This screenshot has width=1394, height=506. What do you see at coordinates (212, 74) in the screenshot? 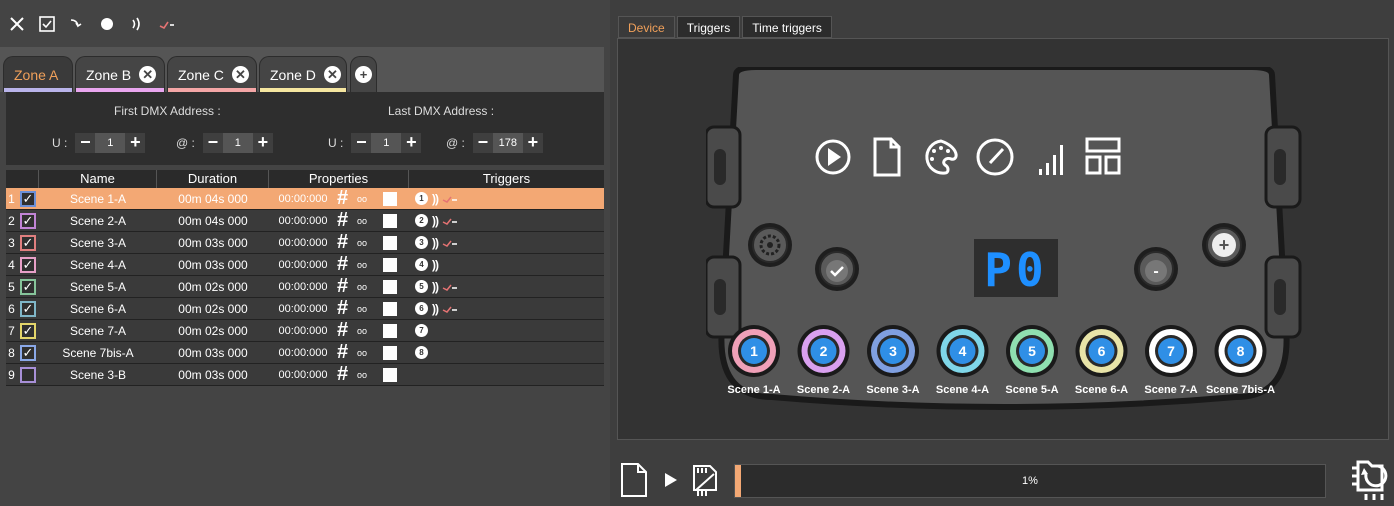
I see `zone-tab-3: Zone C ✕` at bounding box center [212, 74].